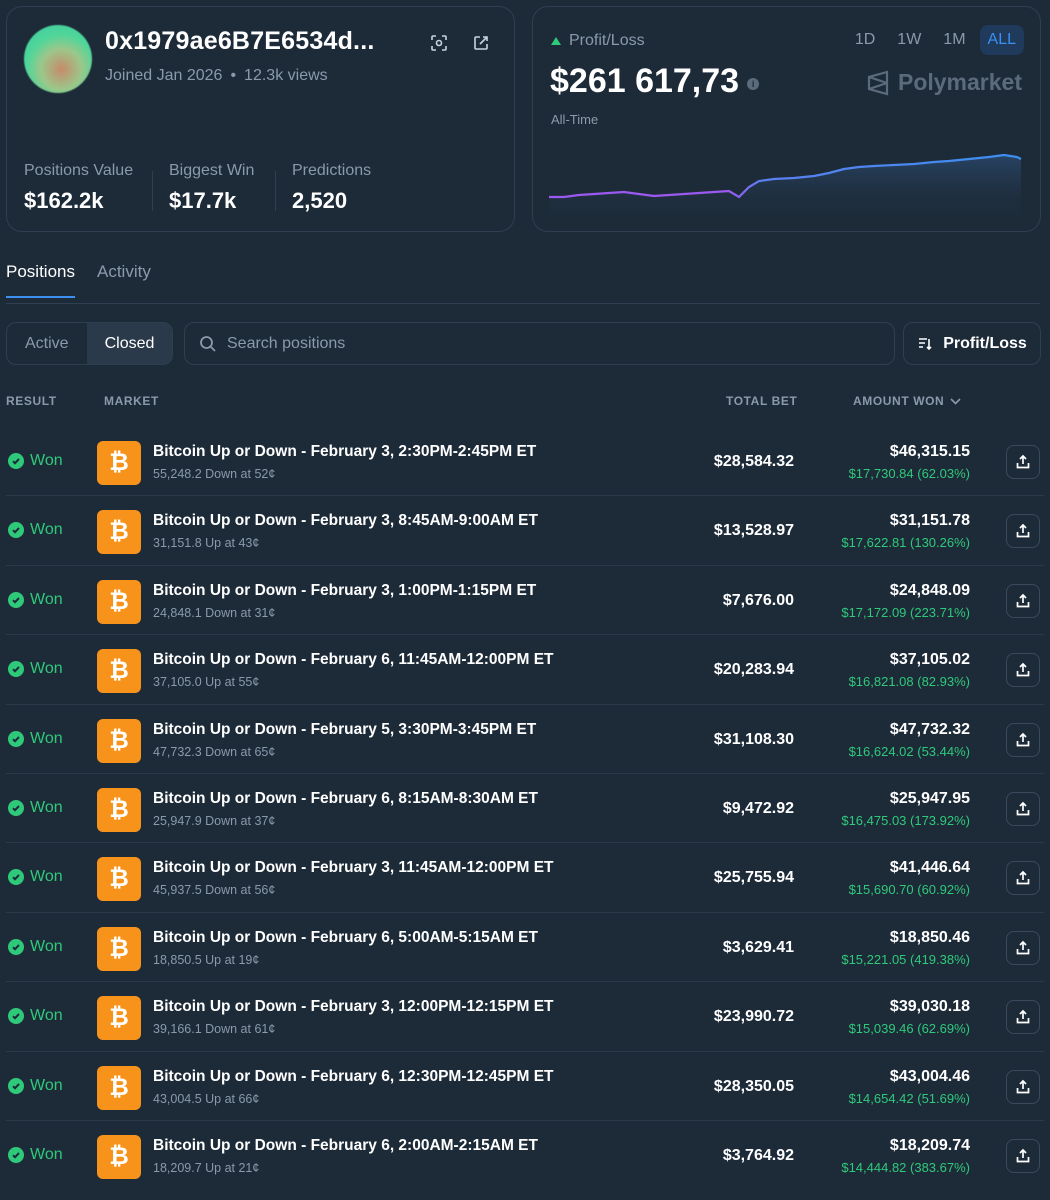 The height and width of the screenshot is (1200, 1050). I want to click on filter-active: Active, so click(47, 343).